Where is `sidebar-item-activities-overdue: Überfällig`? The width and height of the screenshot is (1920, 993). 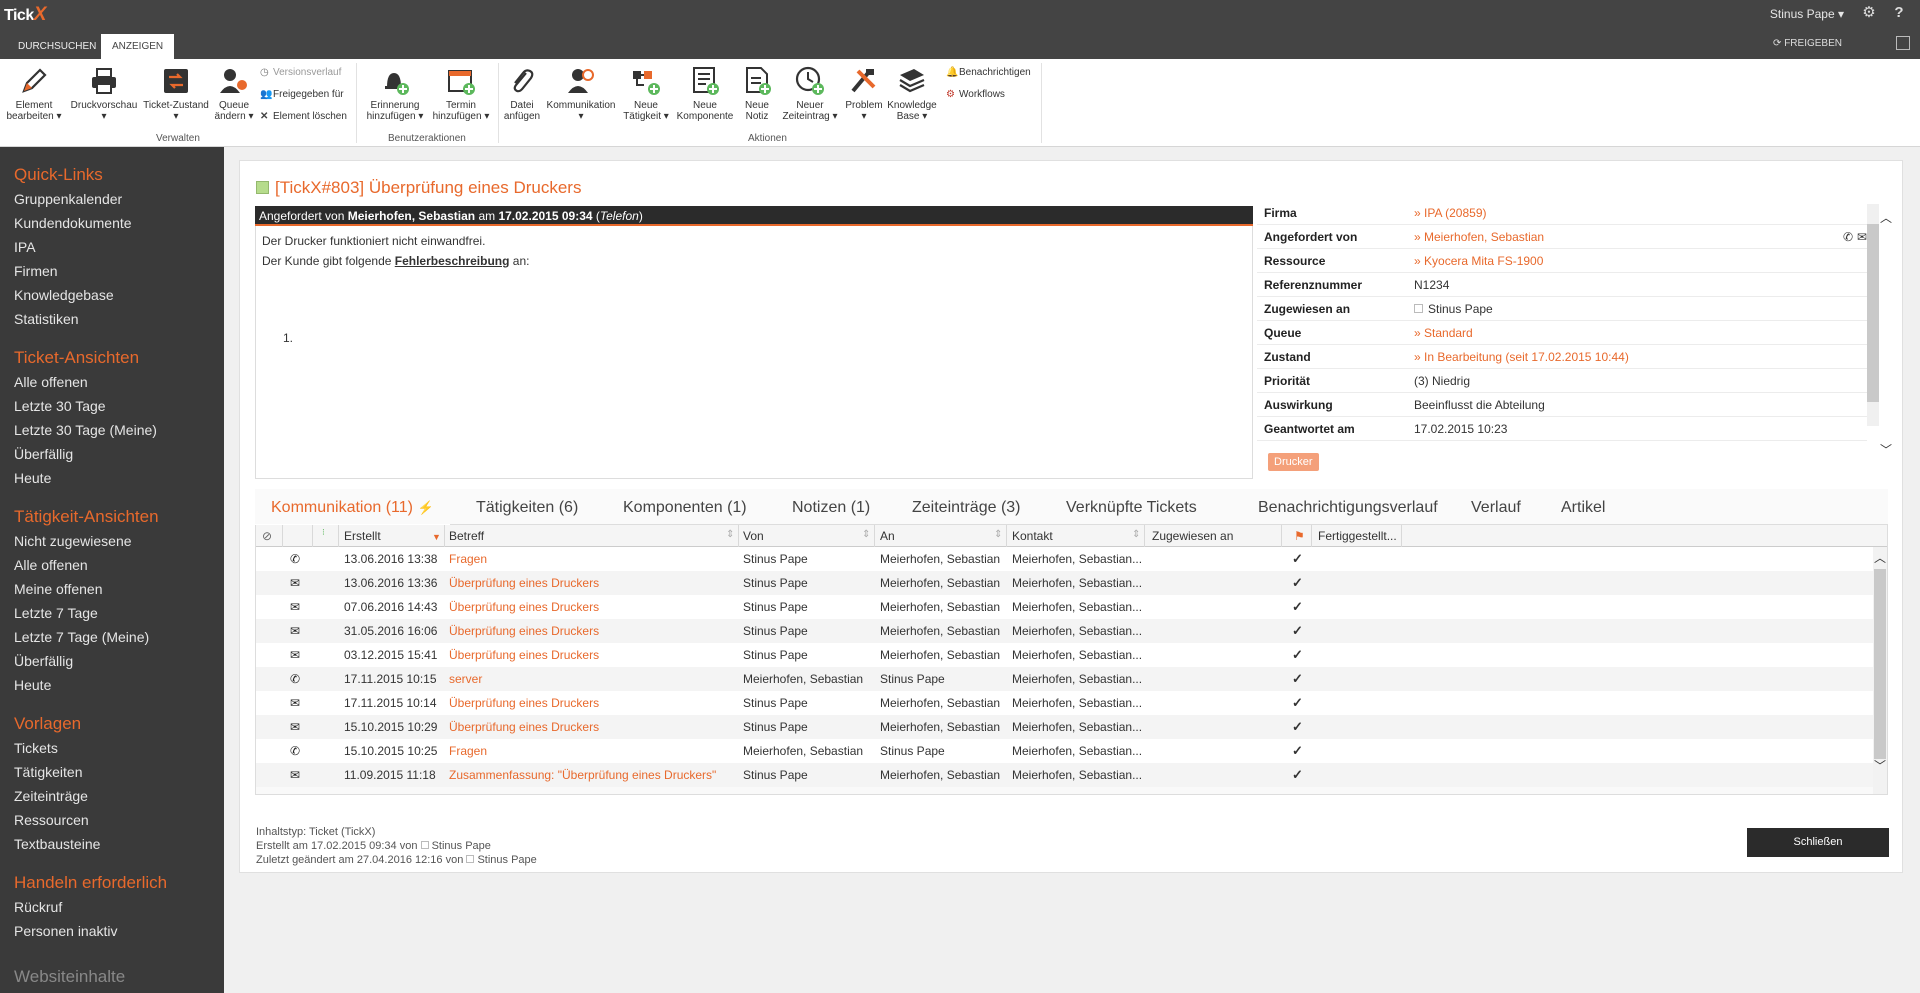 sidebar-item-activities-overdue: Überfällig is located at coordinates (43, 661).